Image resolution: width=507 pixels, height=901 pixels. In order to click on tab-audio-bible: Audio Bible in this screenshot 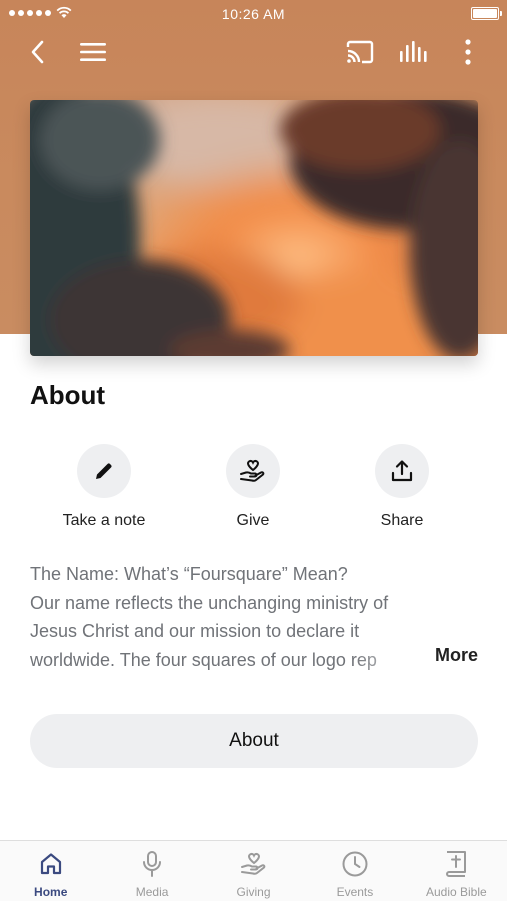, I will do `click(456, 871)`.